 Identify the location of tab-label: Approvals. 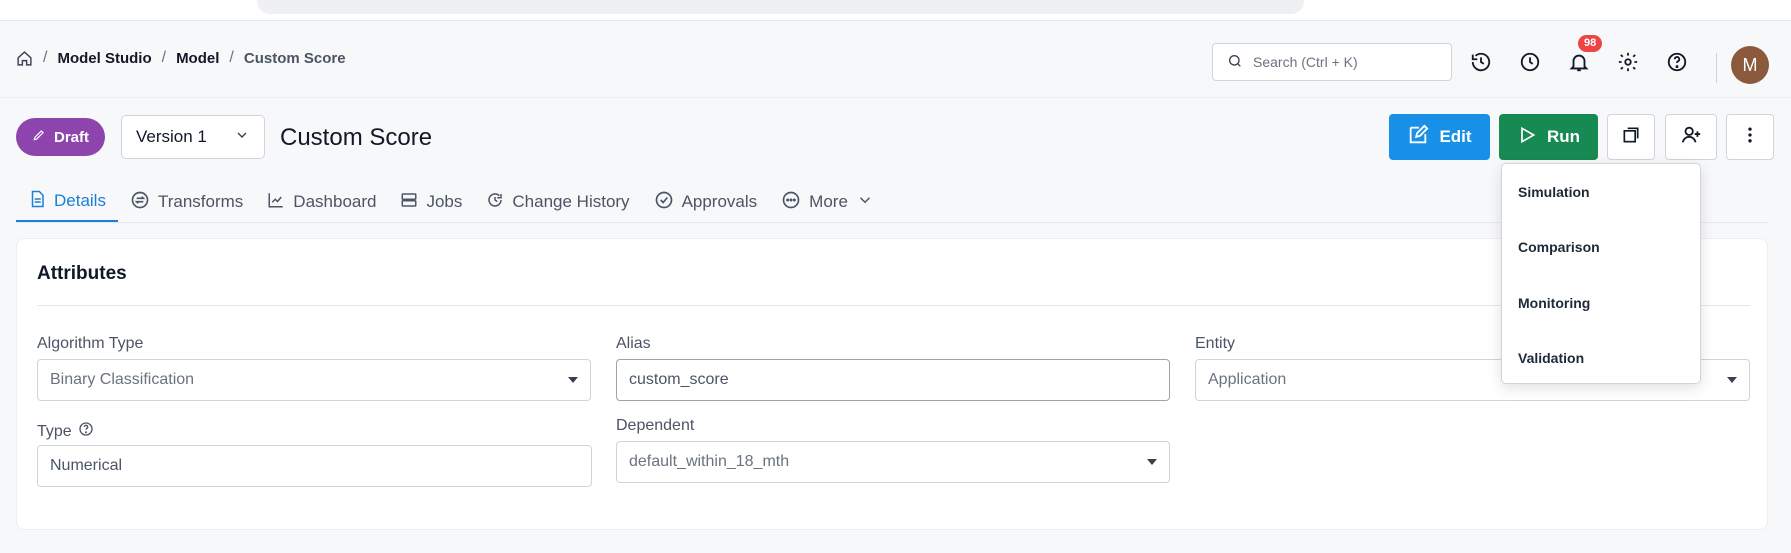
(719, 201).